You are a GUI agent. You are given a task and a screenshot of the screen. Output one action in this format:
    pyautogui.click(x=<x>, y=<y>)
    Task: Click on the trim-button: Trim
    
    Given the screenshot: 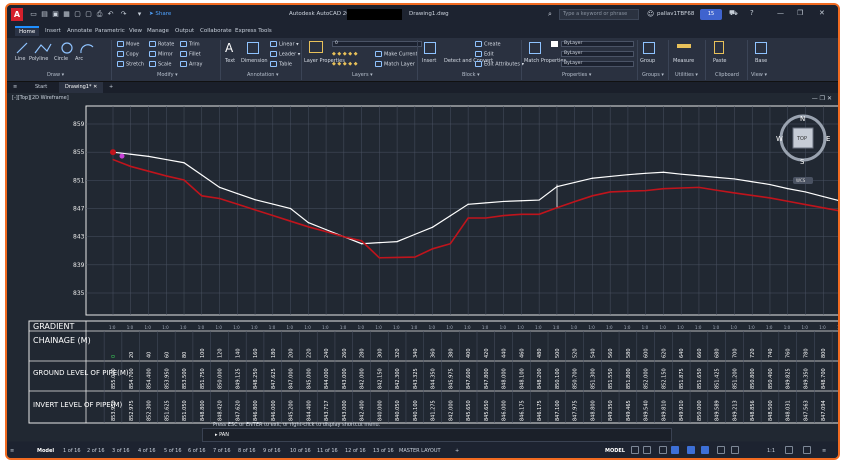 What is the action you would take?
    pyautogui.click(x=190, y=44)
    